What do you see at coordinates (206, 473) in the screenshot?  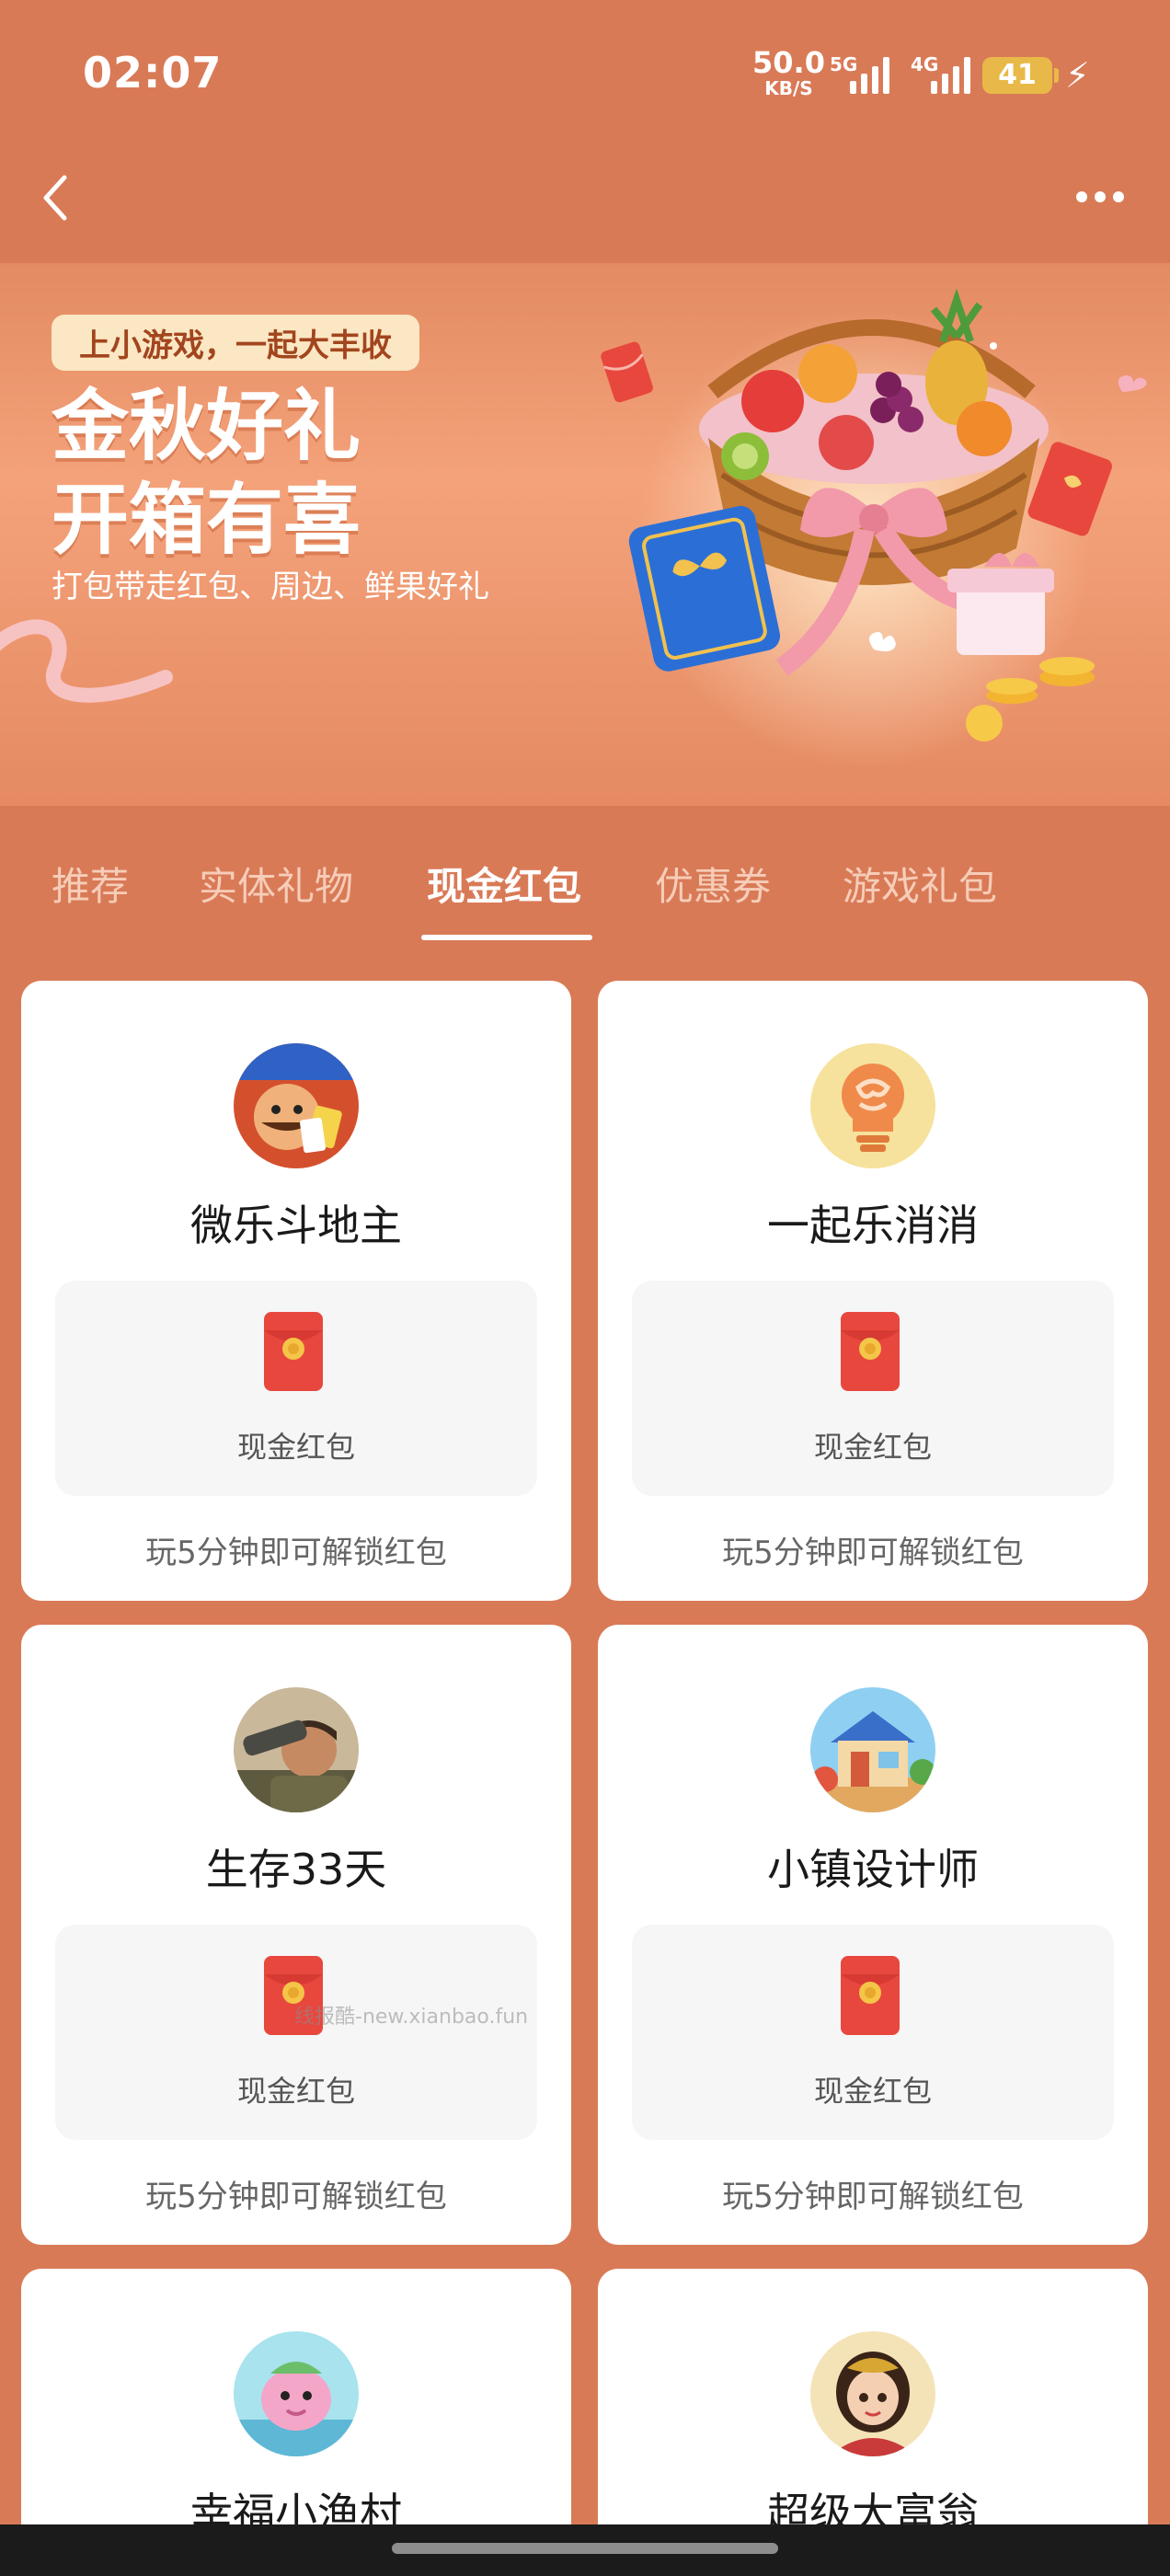 I see `banner-headline: 金秋好礼 开箱有喜` at bounding box center [206, 473].